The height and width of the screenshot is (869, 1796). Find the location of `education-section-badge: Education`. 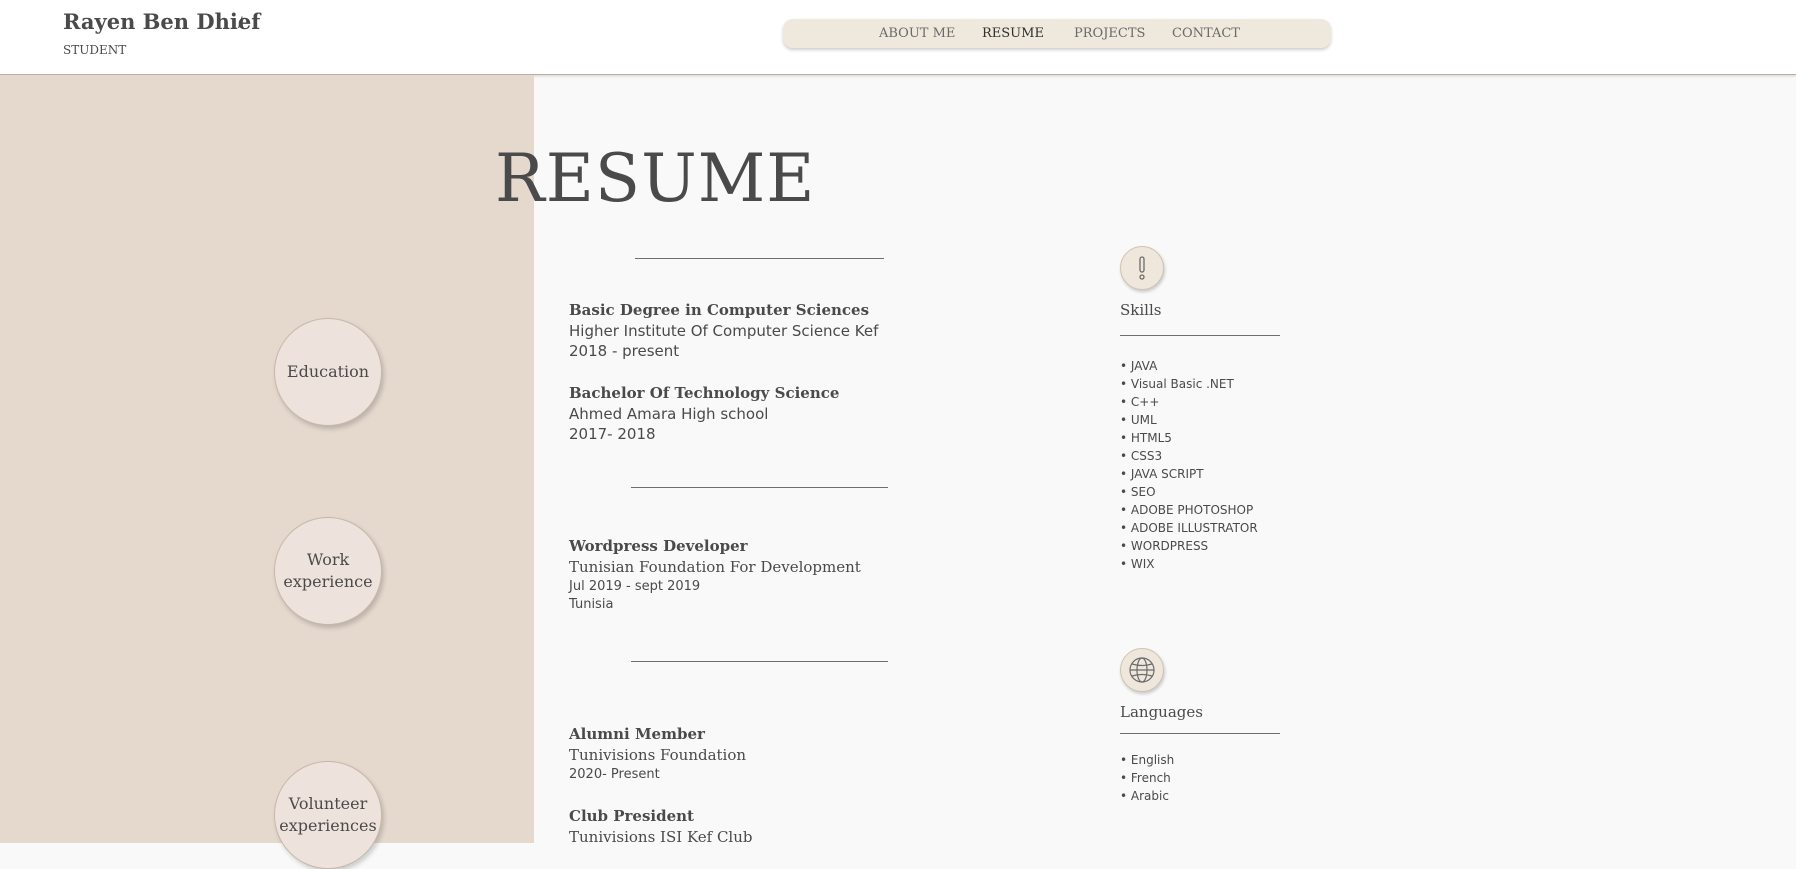

education-section-badge: Education is located at coordinates (328, 372).